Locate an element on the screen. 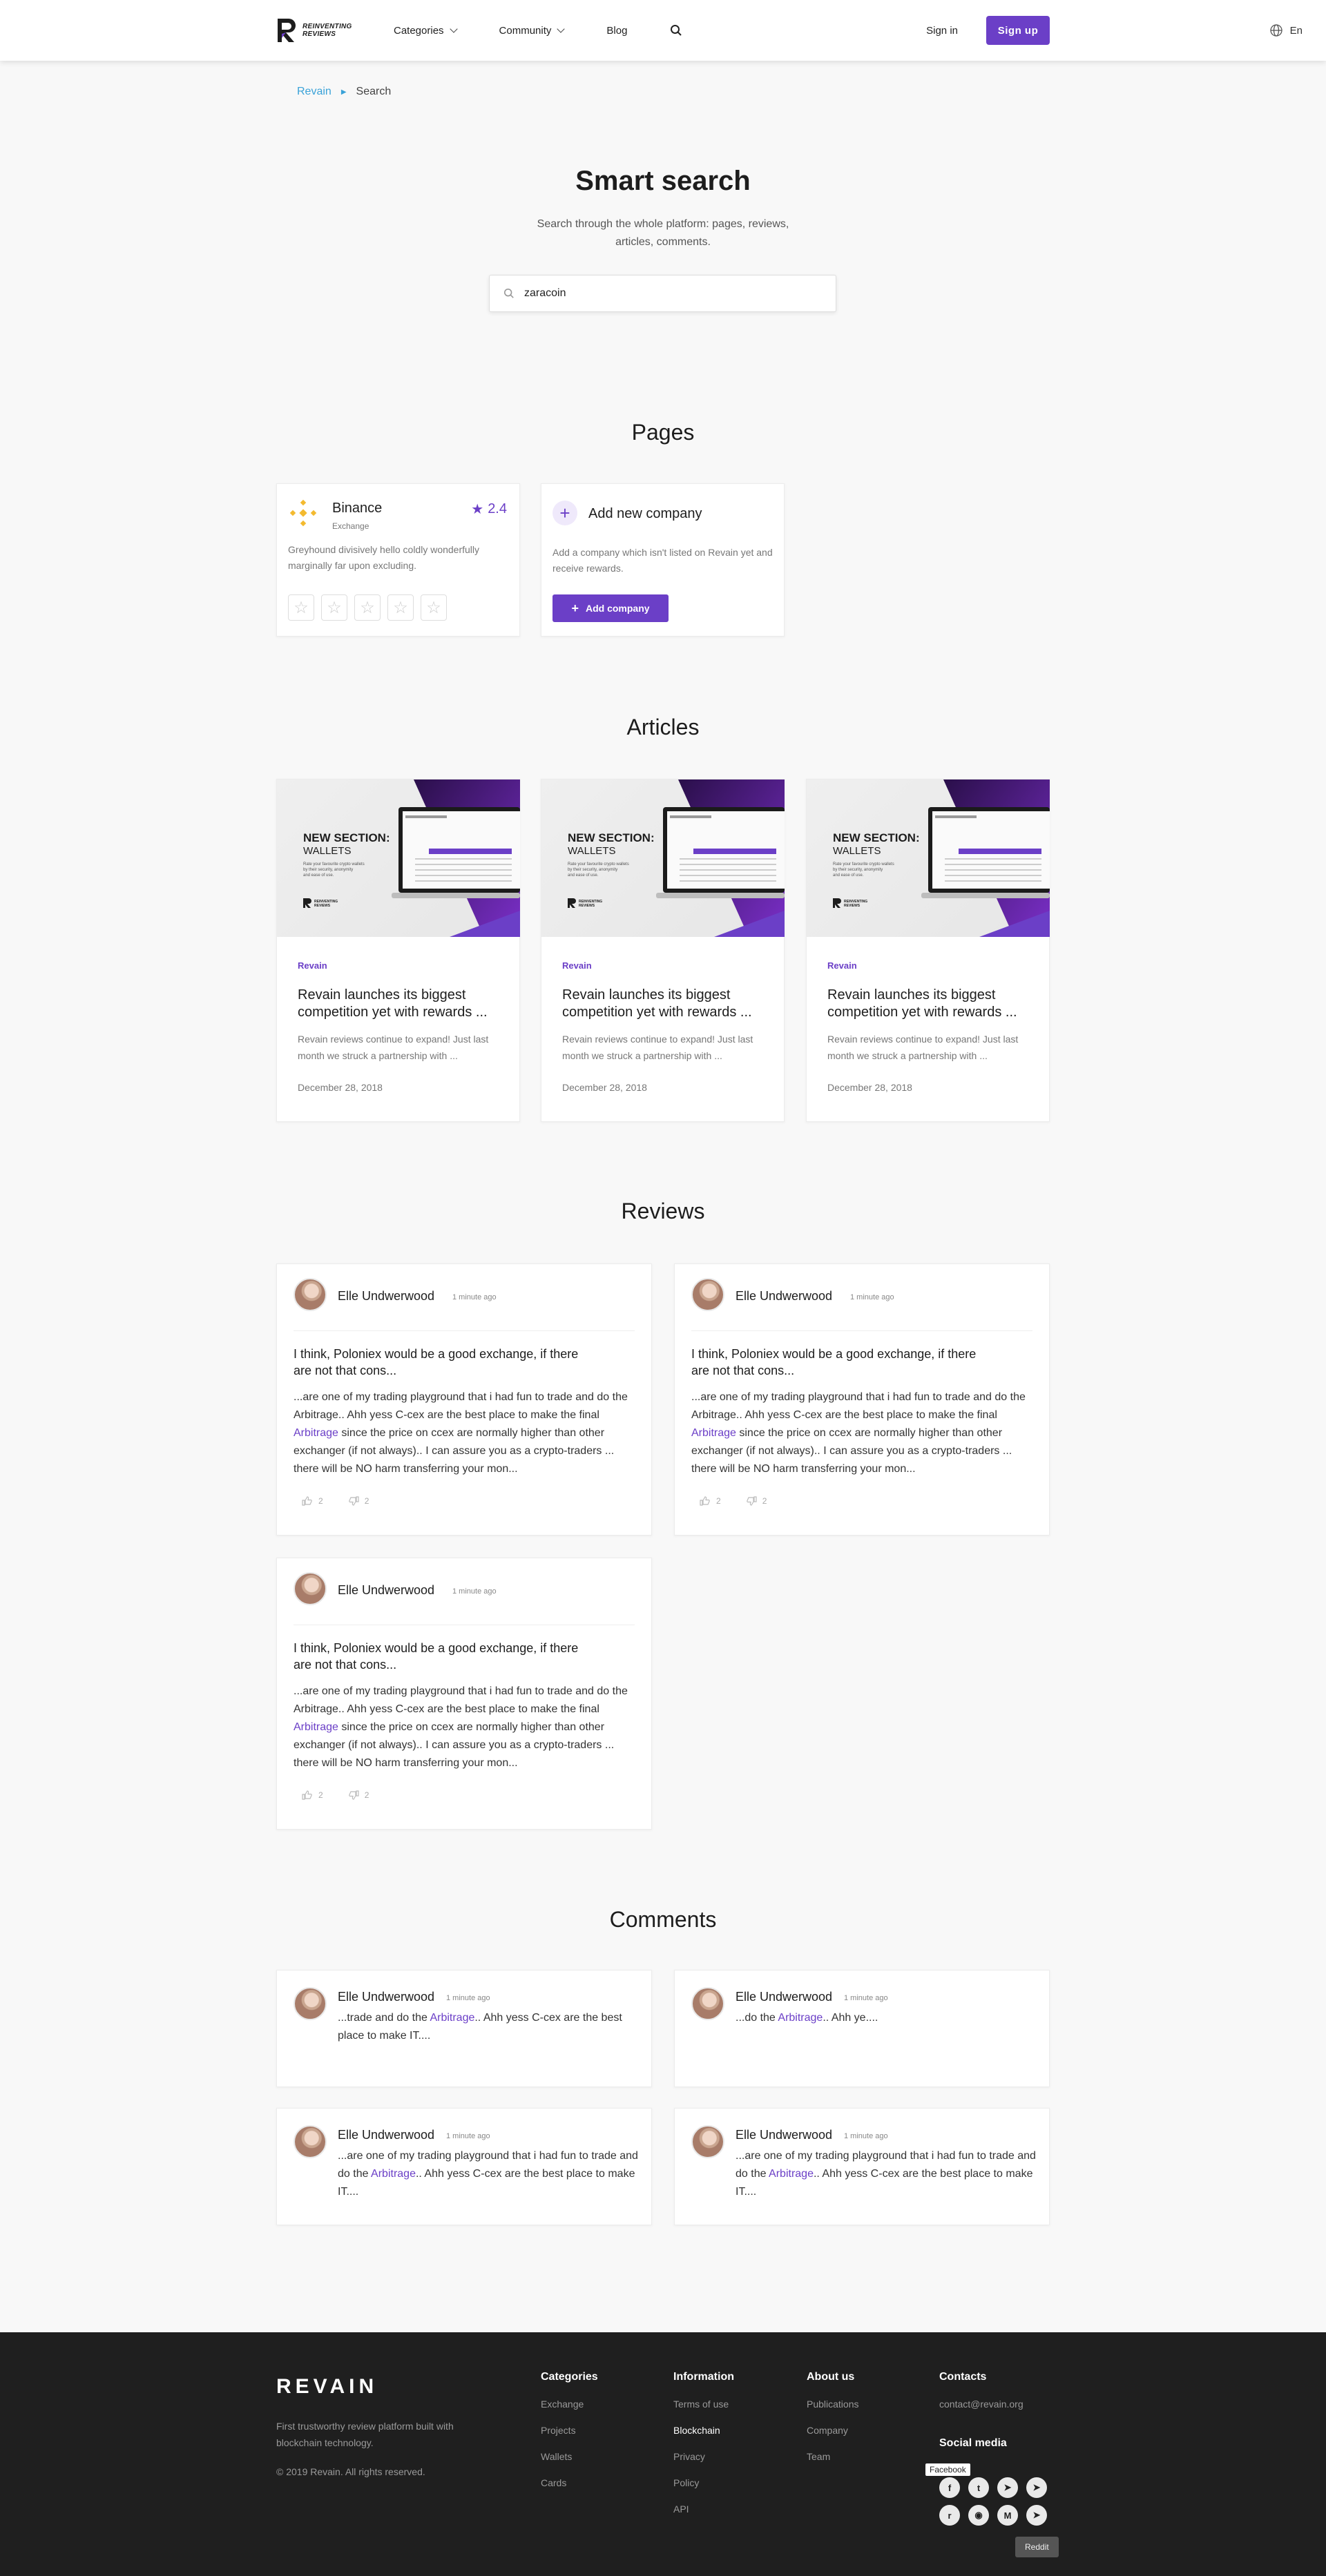 The height and width of the screenshot is (2576, 1326). footer-email: contact@revain.org is located at coordinates (982, 2404).